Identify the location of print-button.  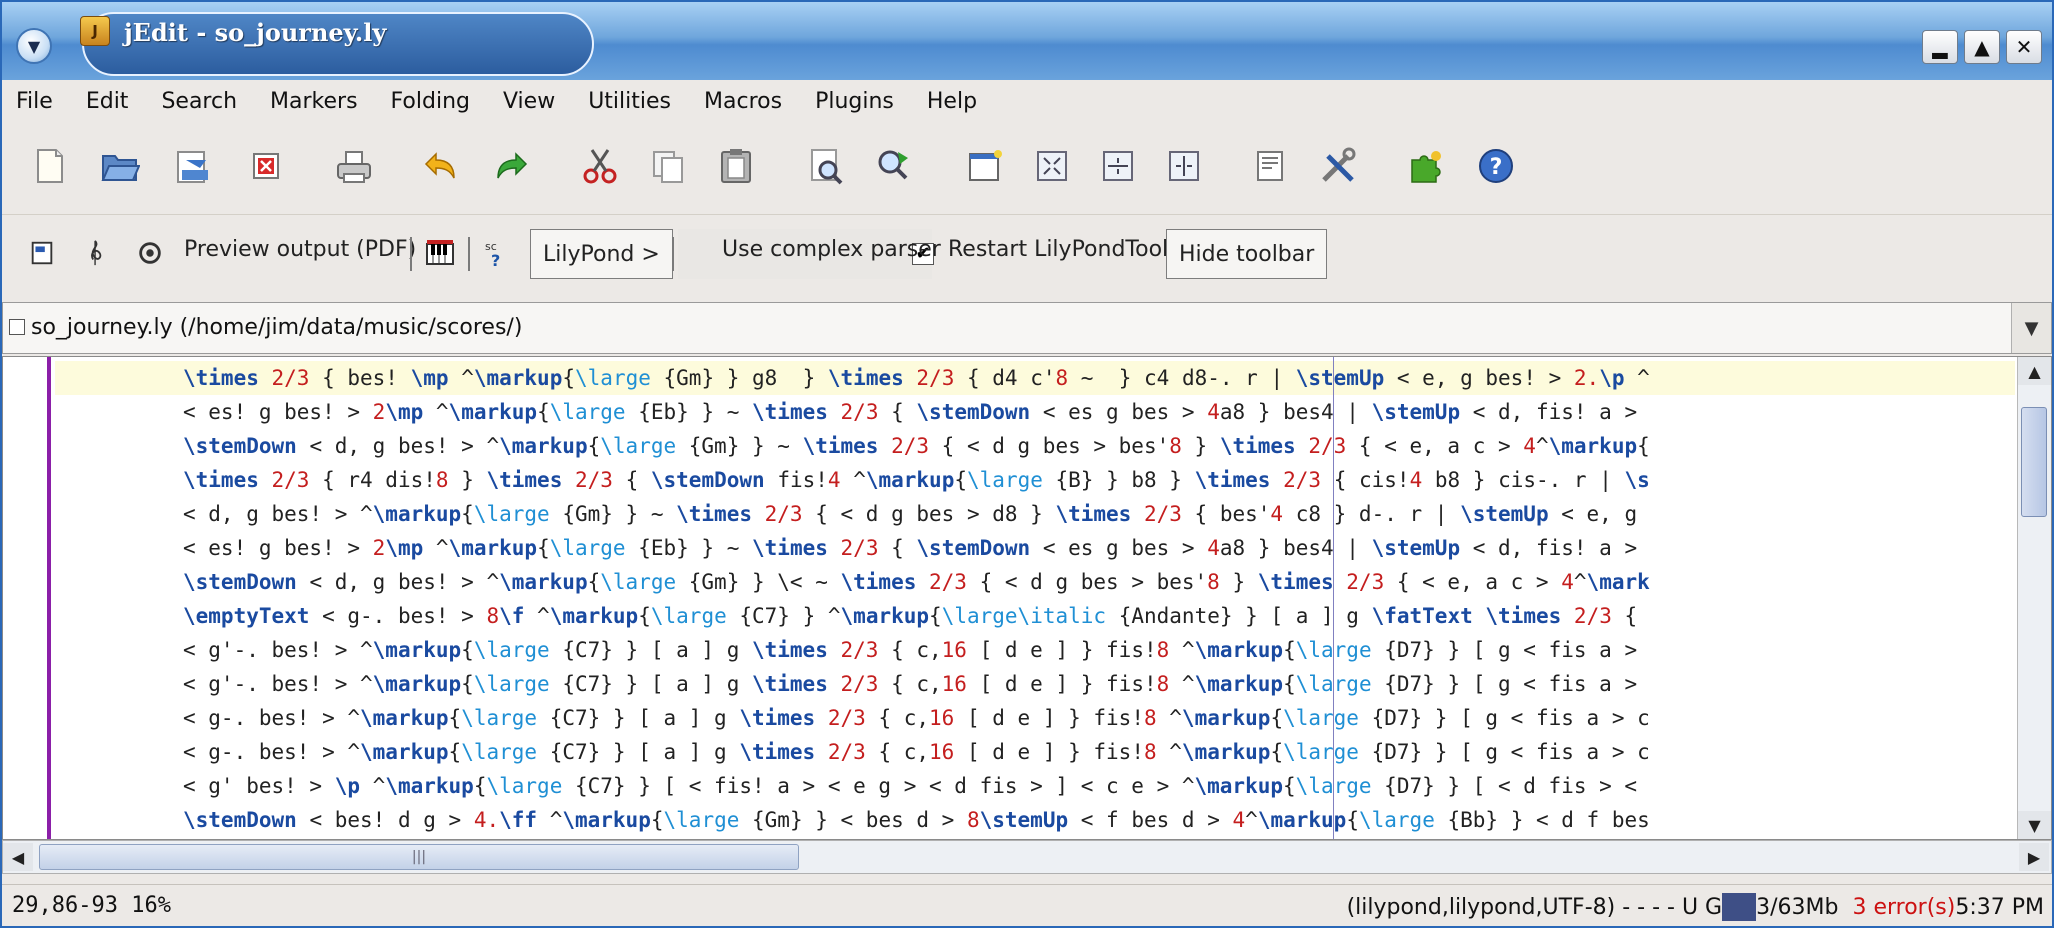
(354, 166).